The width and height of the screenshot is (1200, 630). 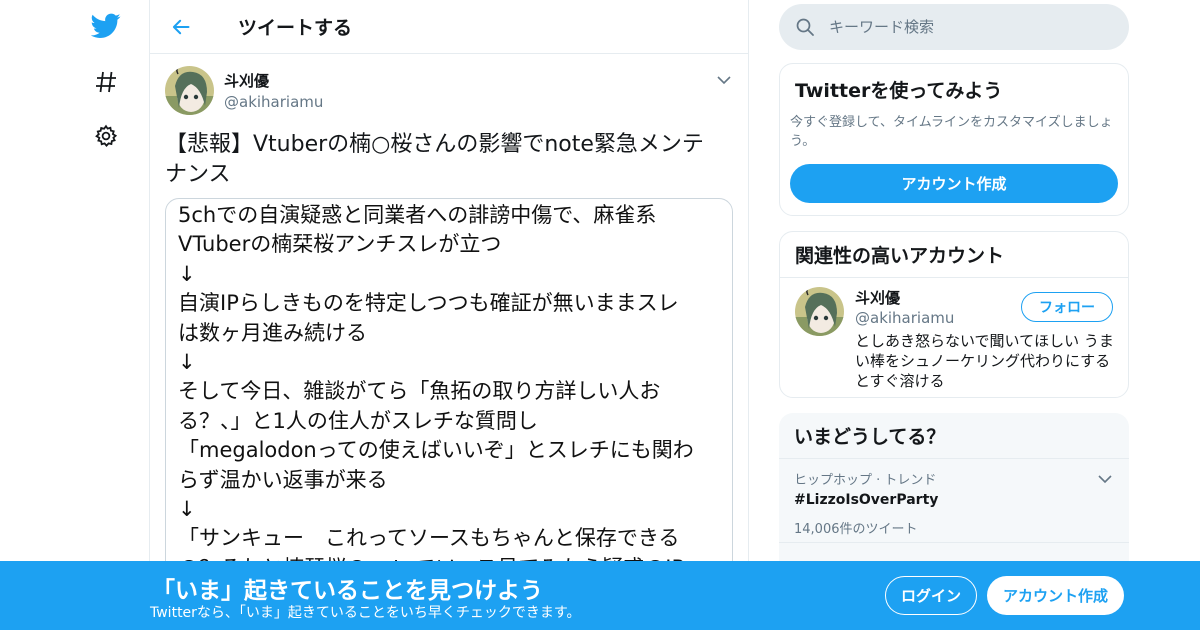 I want to click on author-text: 斗刈優 @akihariamu, so click(x=273, y=90).